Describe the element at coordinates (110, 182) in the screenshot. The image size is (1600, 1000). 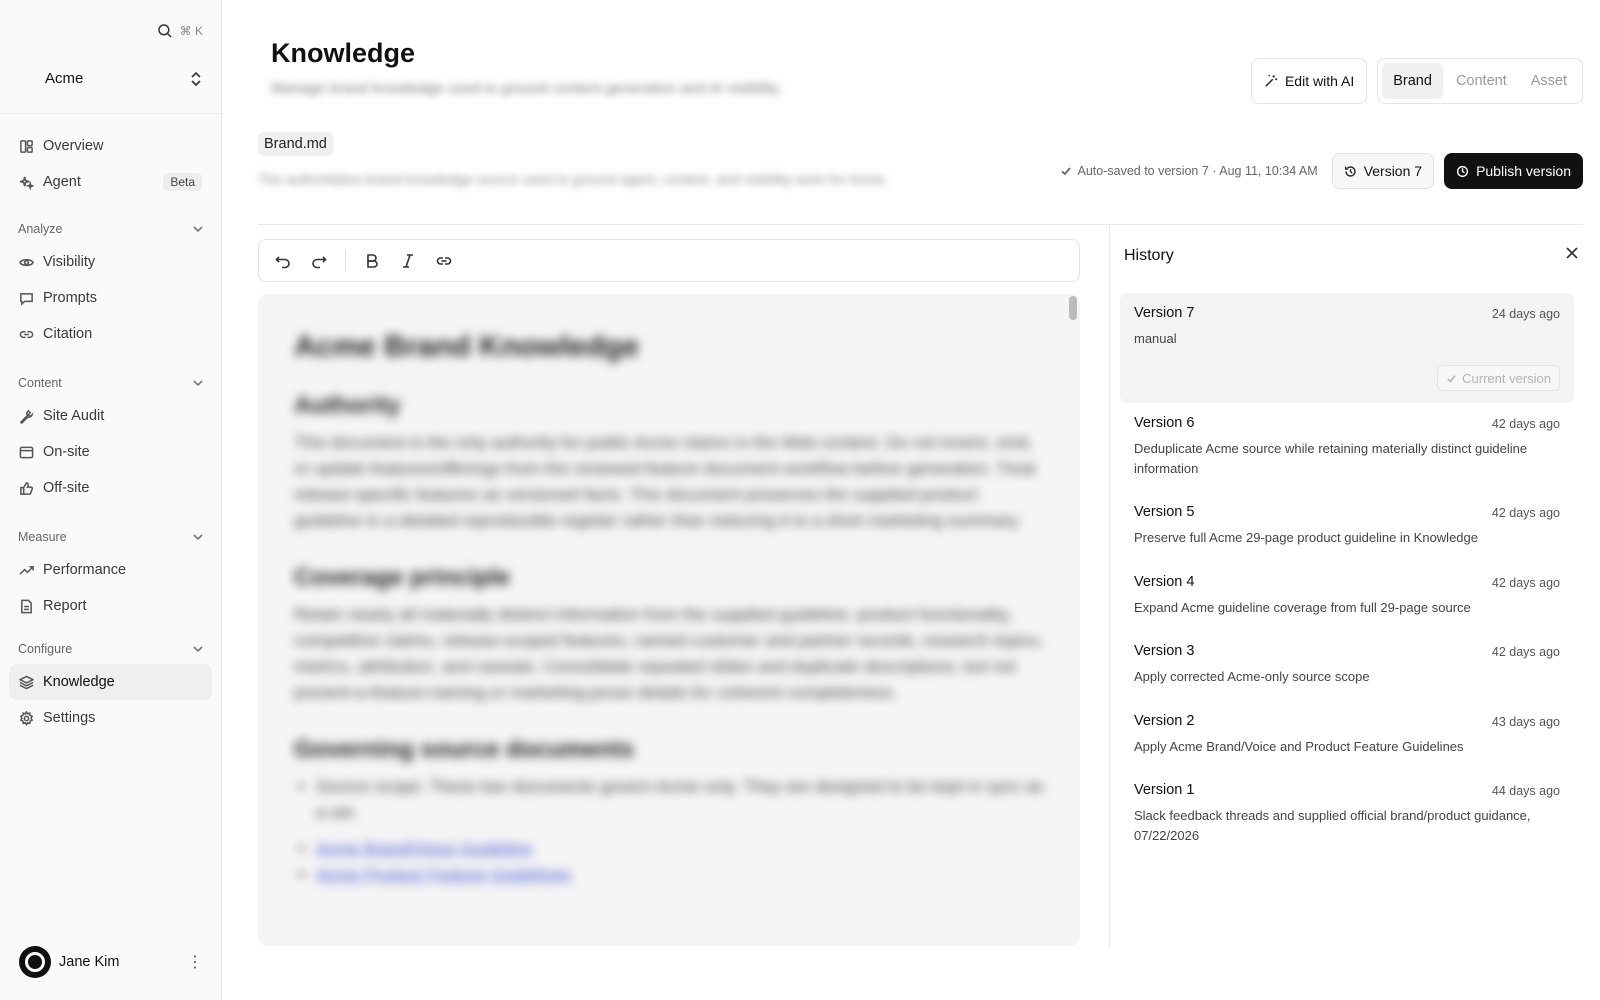
I see `sidebar-item-agent: Agent Beta` at that location.